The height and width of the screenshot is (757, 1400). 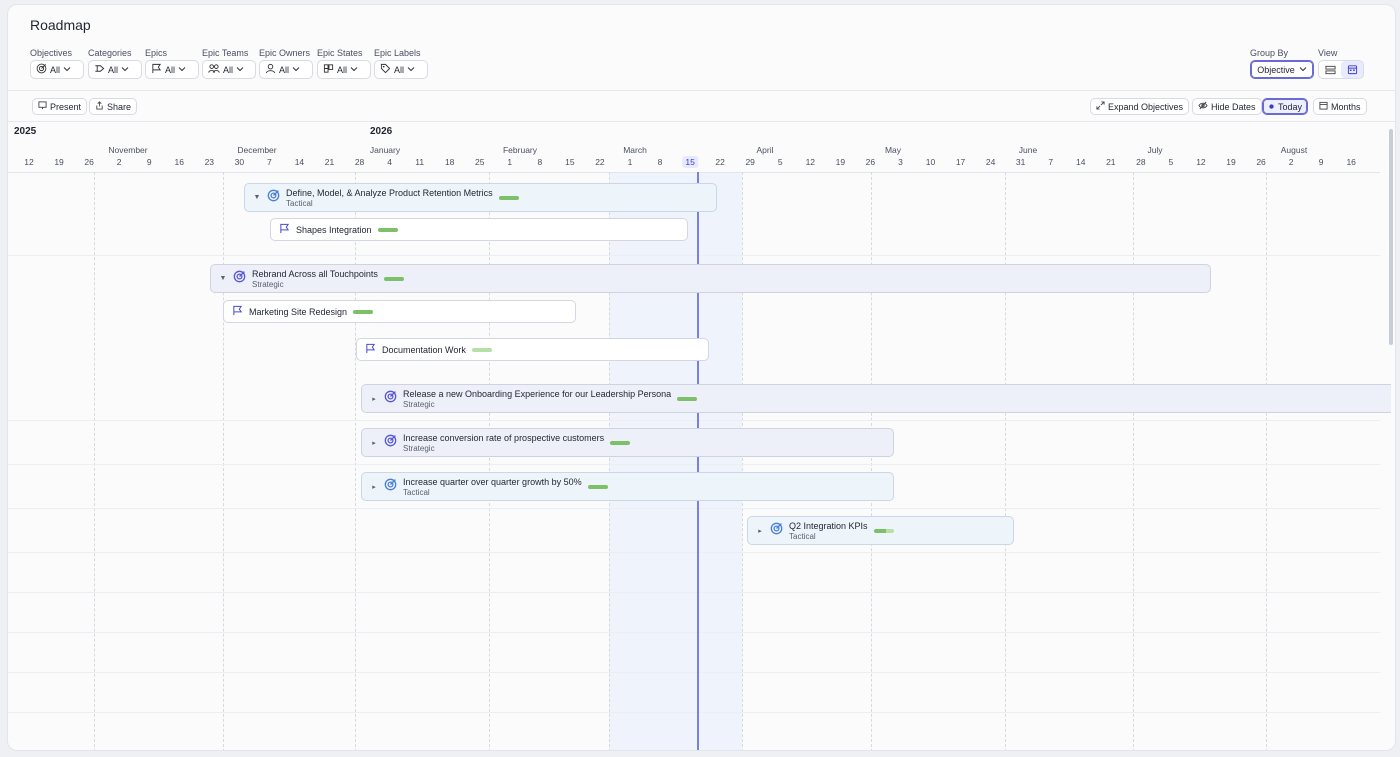 I want to click on epic-states-filter: All, so click(x=344, y=69).